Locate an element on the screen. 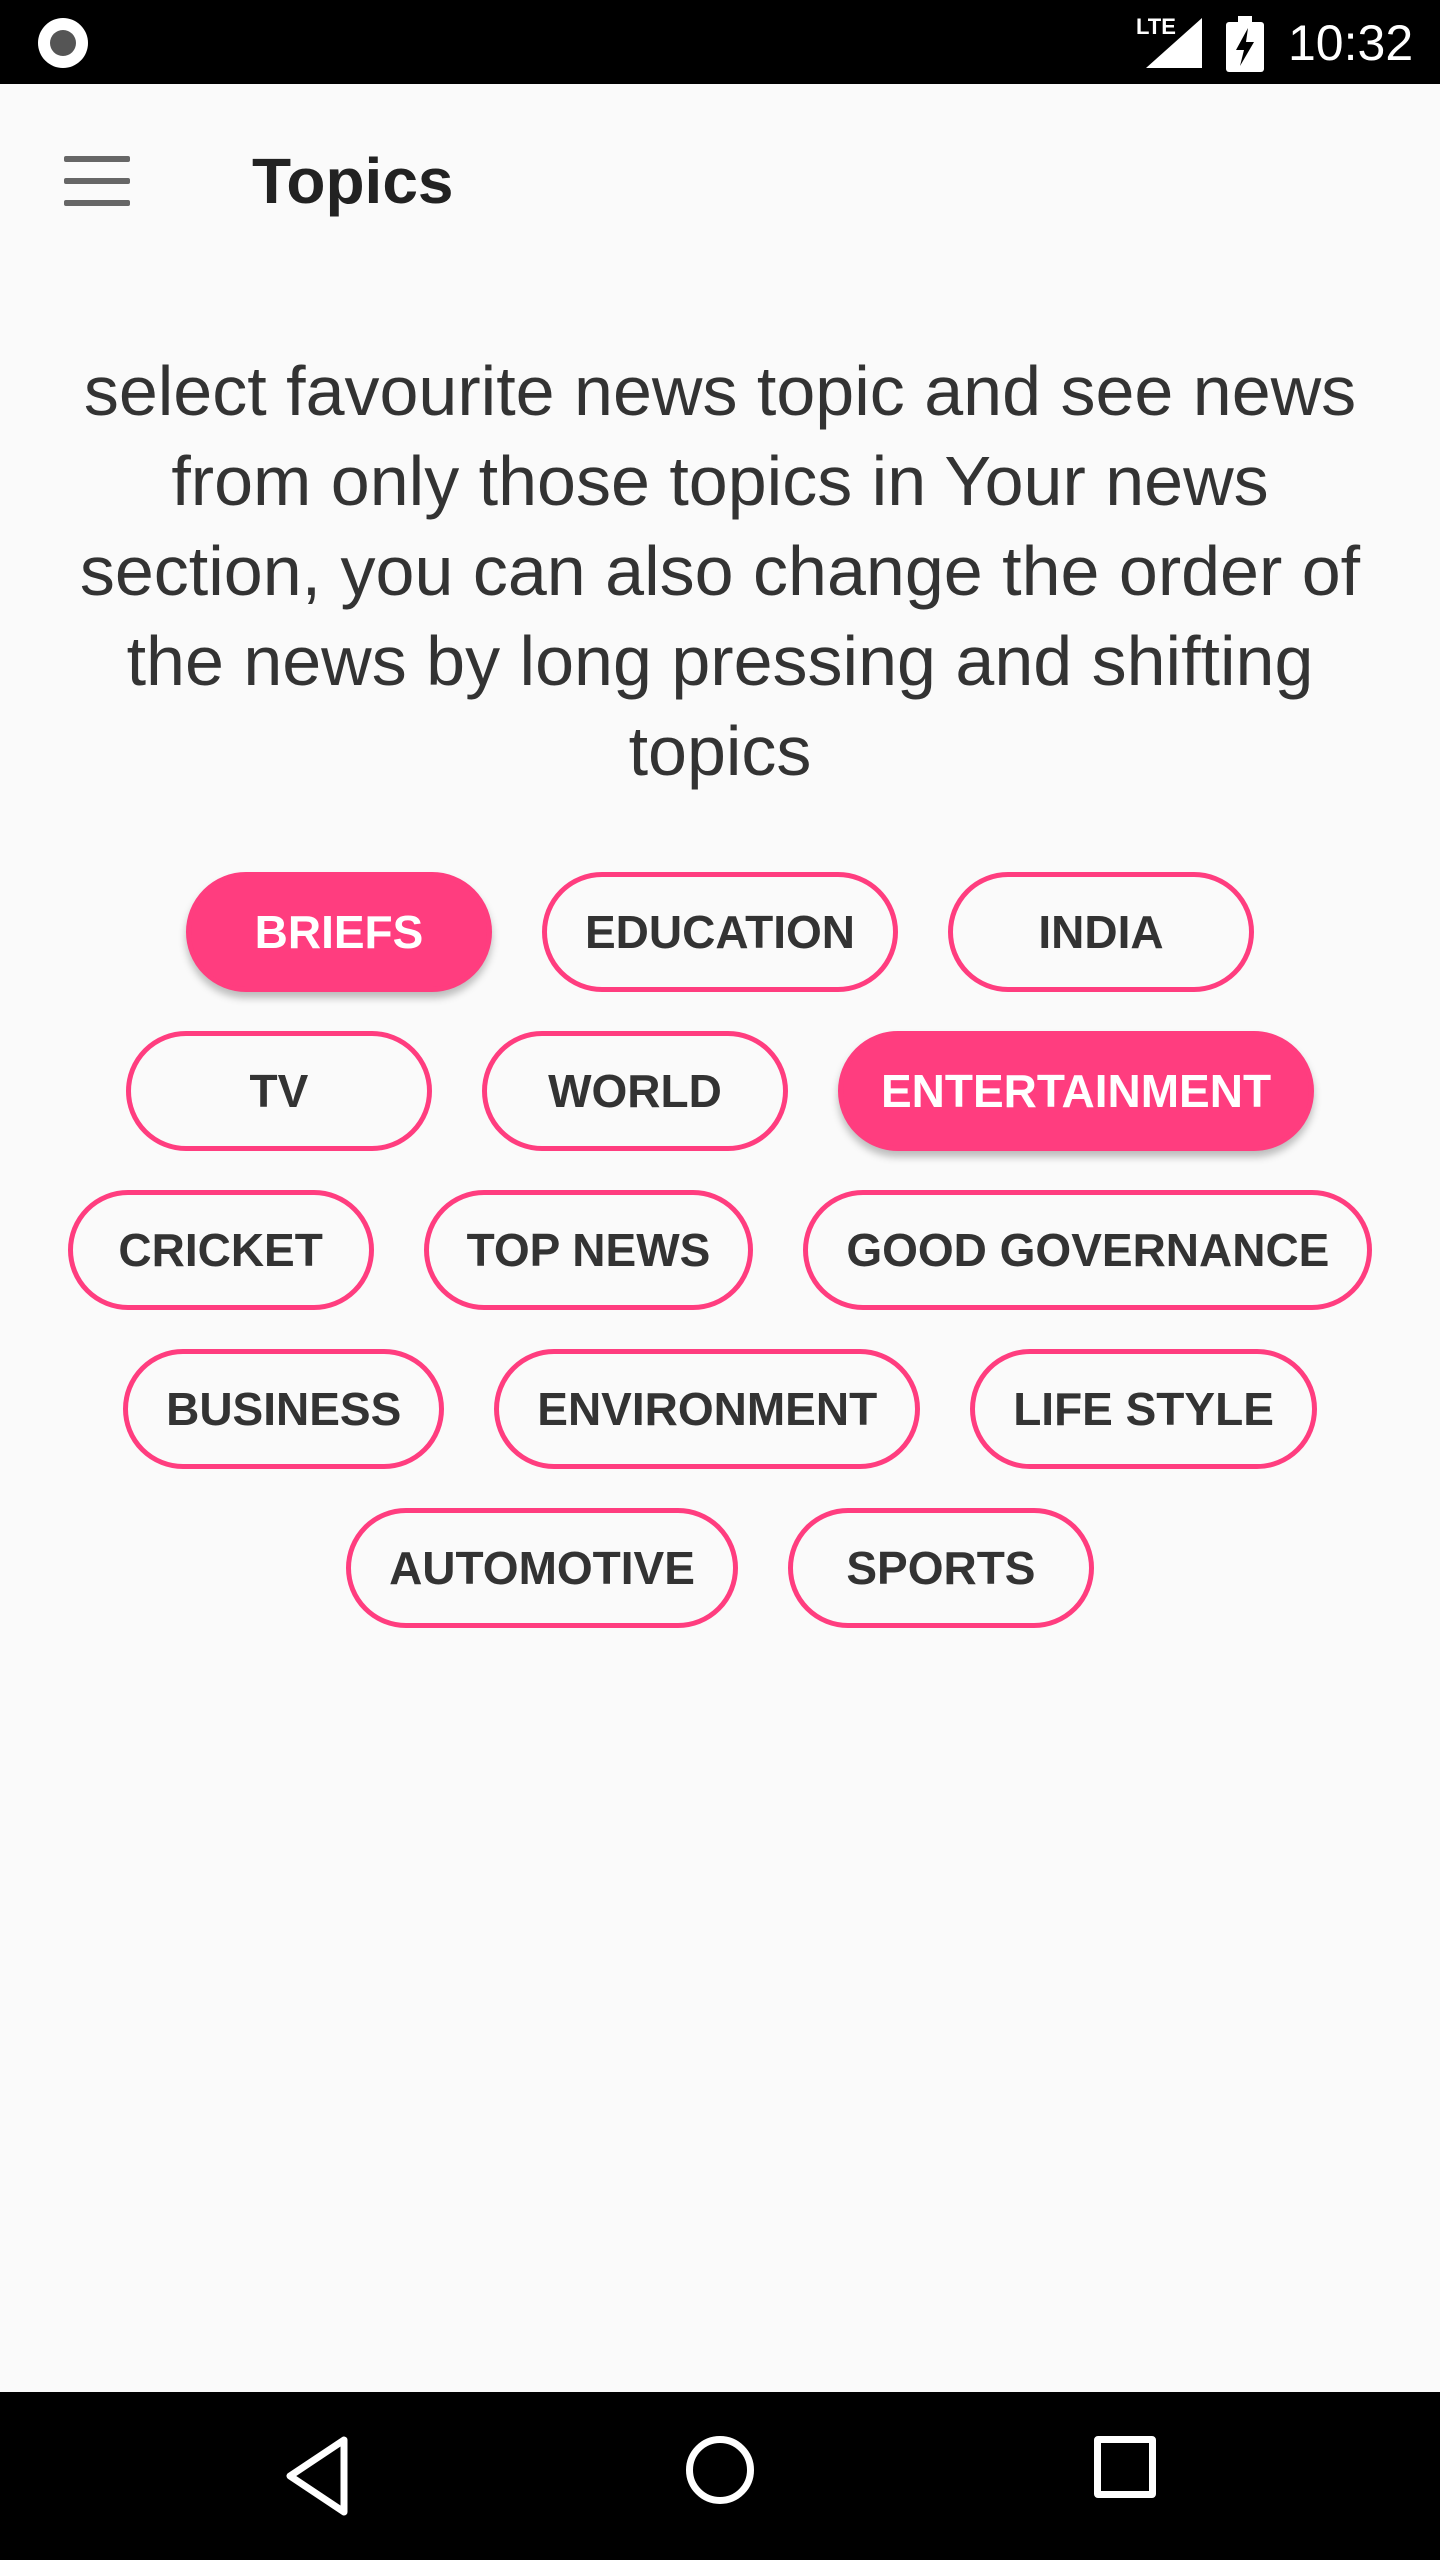 The image size is (1440, 2560). home-icon is located at coordinates (720, 2470).